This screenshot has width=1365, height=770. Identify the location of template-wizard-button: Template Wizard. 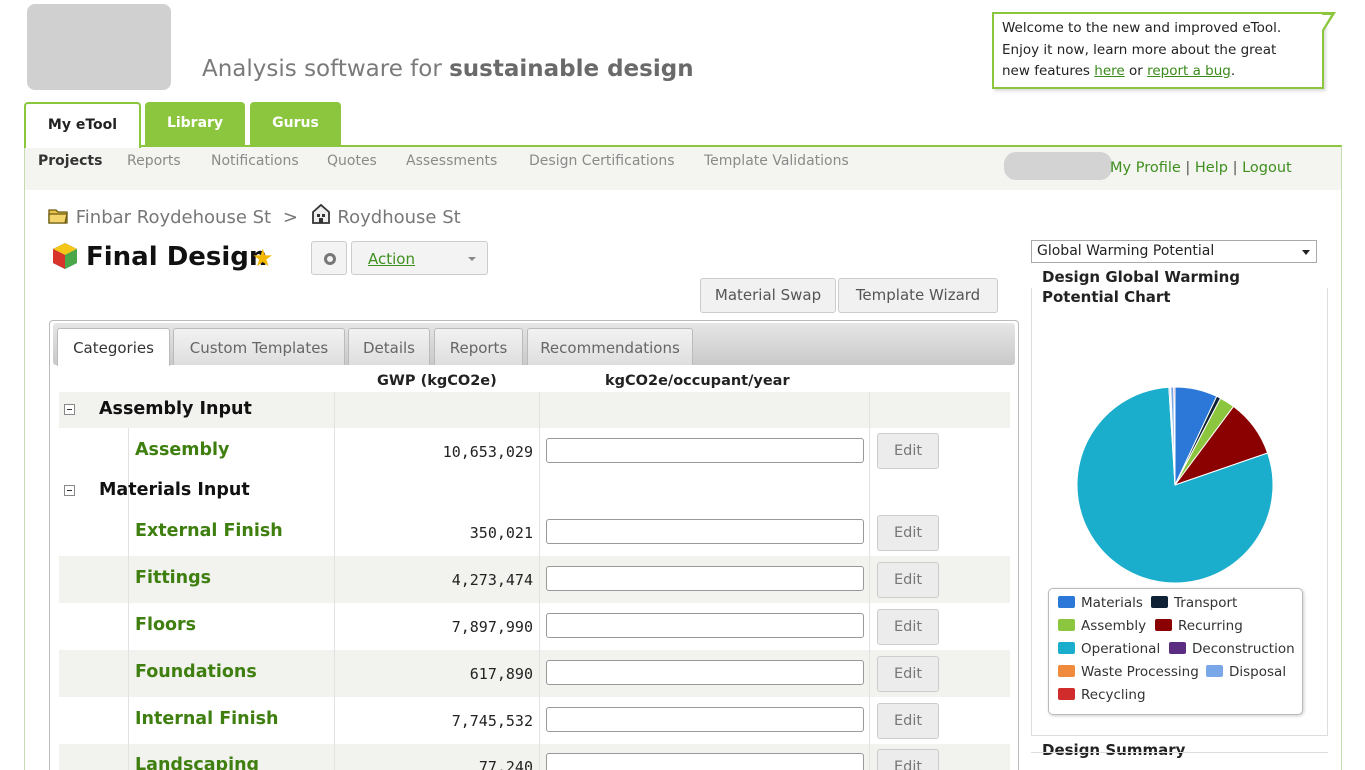
(918, 295).